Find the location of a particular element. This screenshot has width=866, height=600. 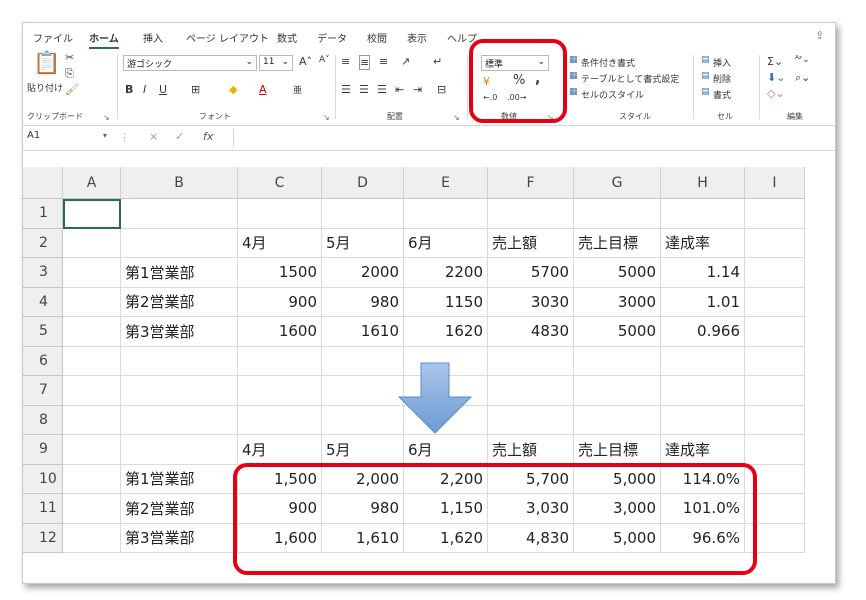

alignment-launcher-icon: ↘ is located at coordinates (456, 117).